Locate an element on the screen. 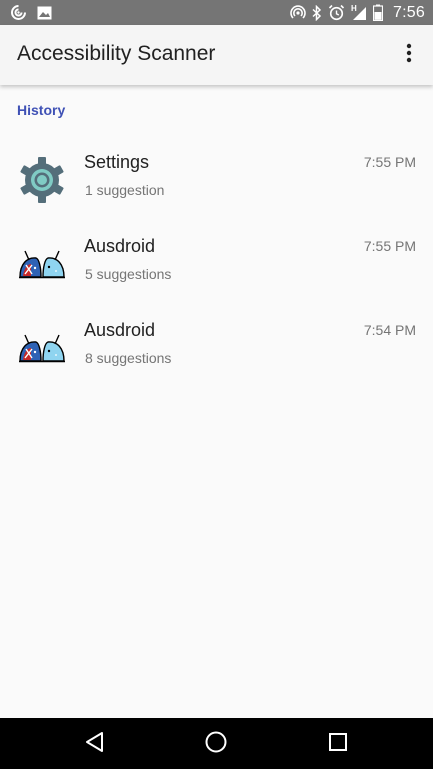 The height and width of the screenshot is (769, 433). history-item-time: 7:54 PM is located at coordinates (389, 330).